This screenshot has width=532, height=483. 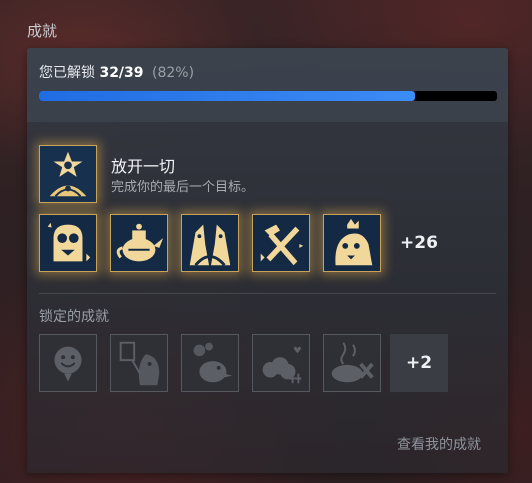 I want to click on sheep-hearts-icon, so click(x=281, y=363).